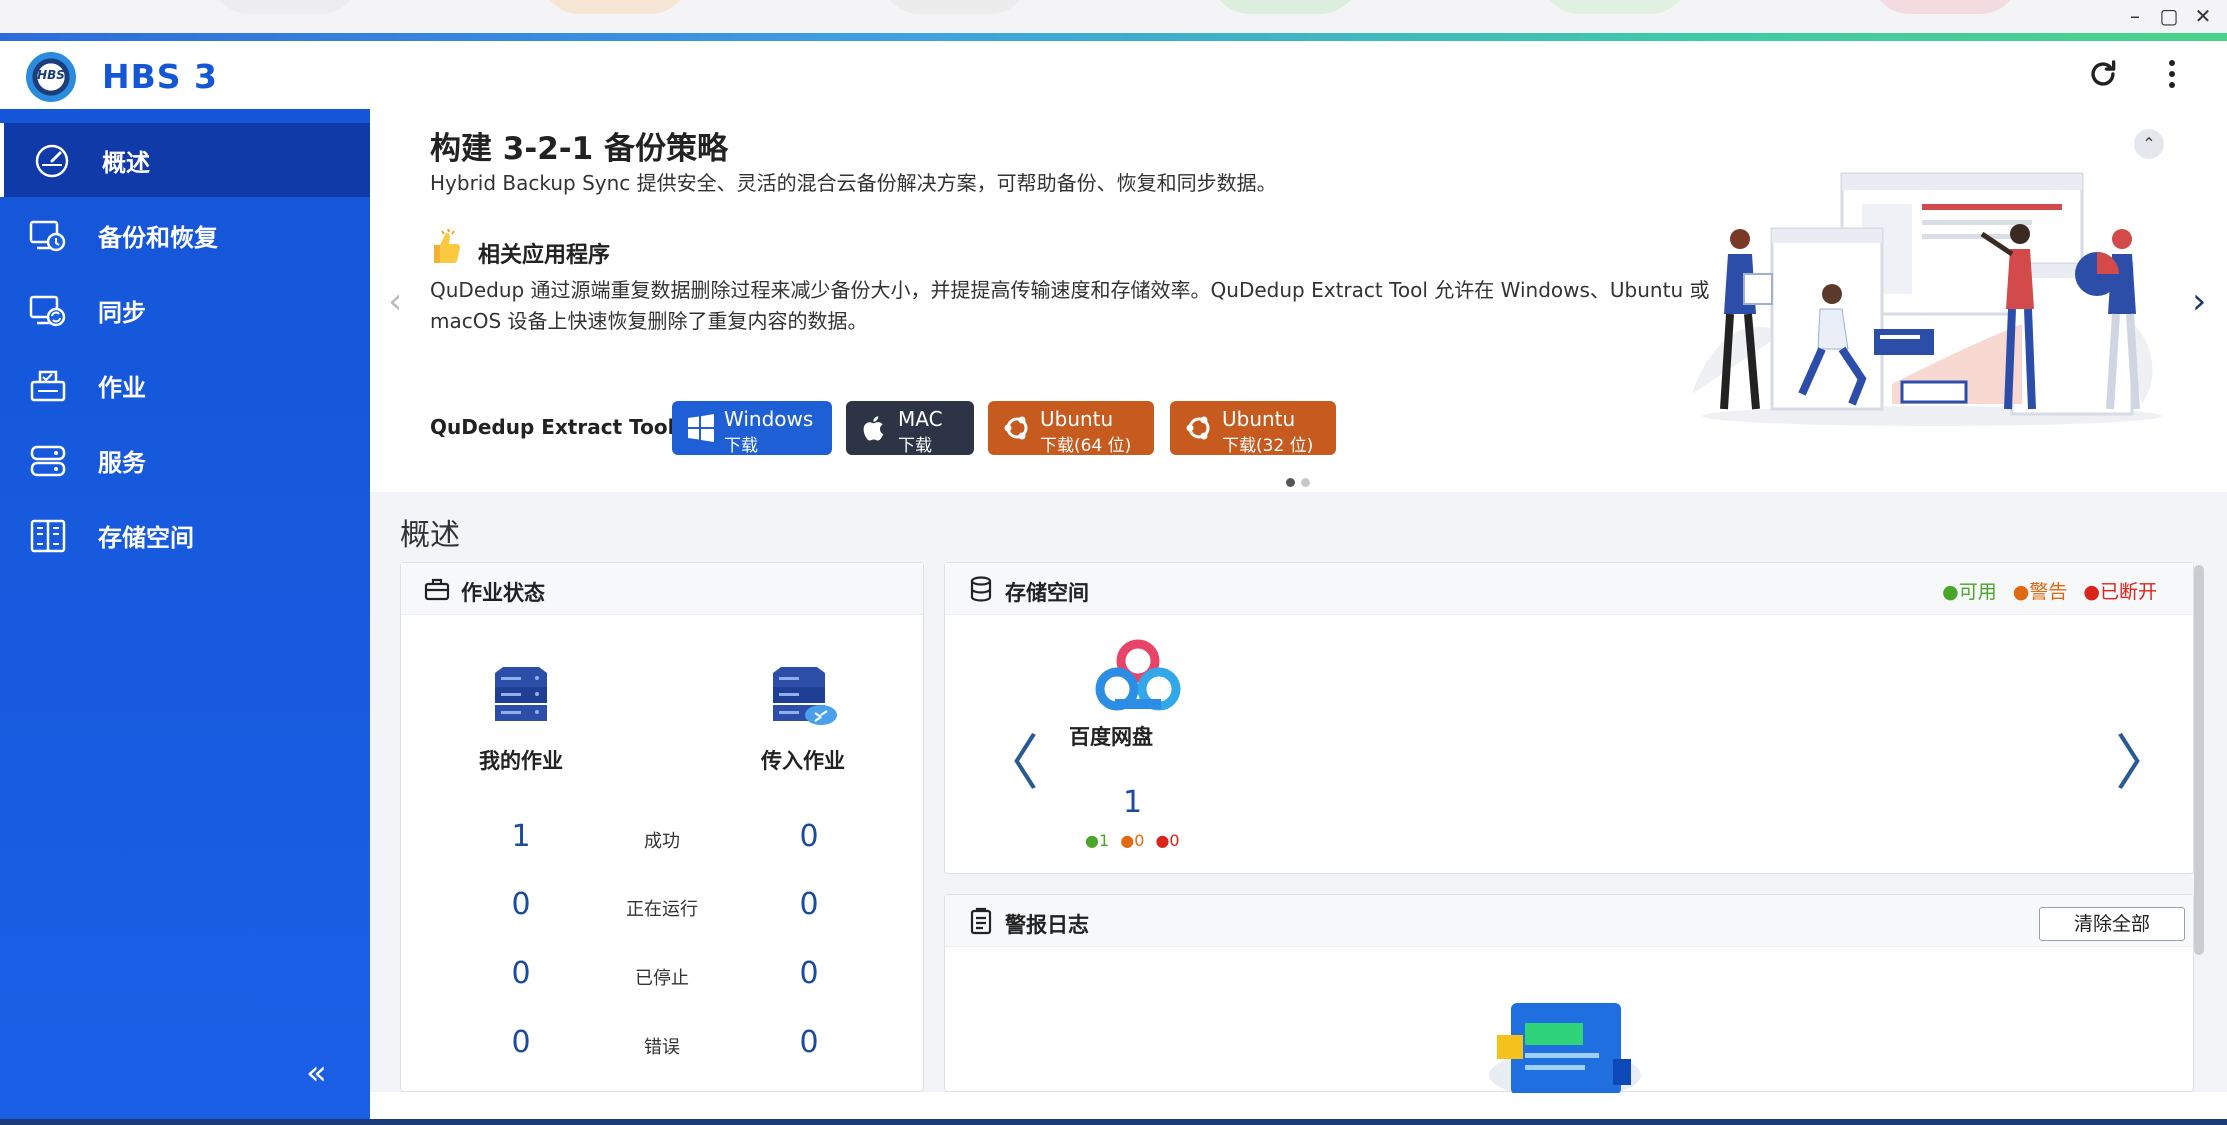 Image resolution: width=2227 pixels, height=1125 pixels. Describe the element at coordinates (1305, 482) in the screenshot. I see `carousel-dot` at that location.